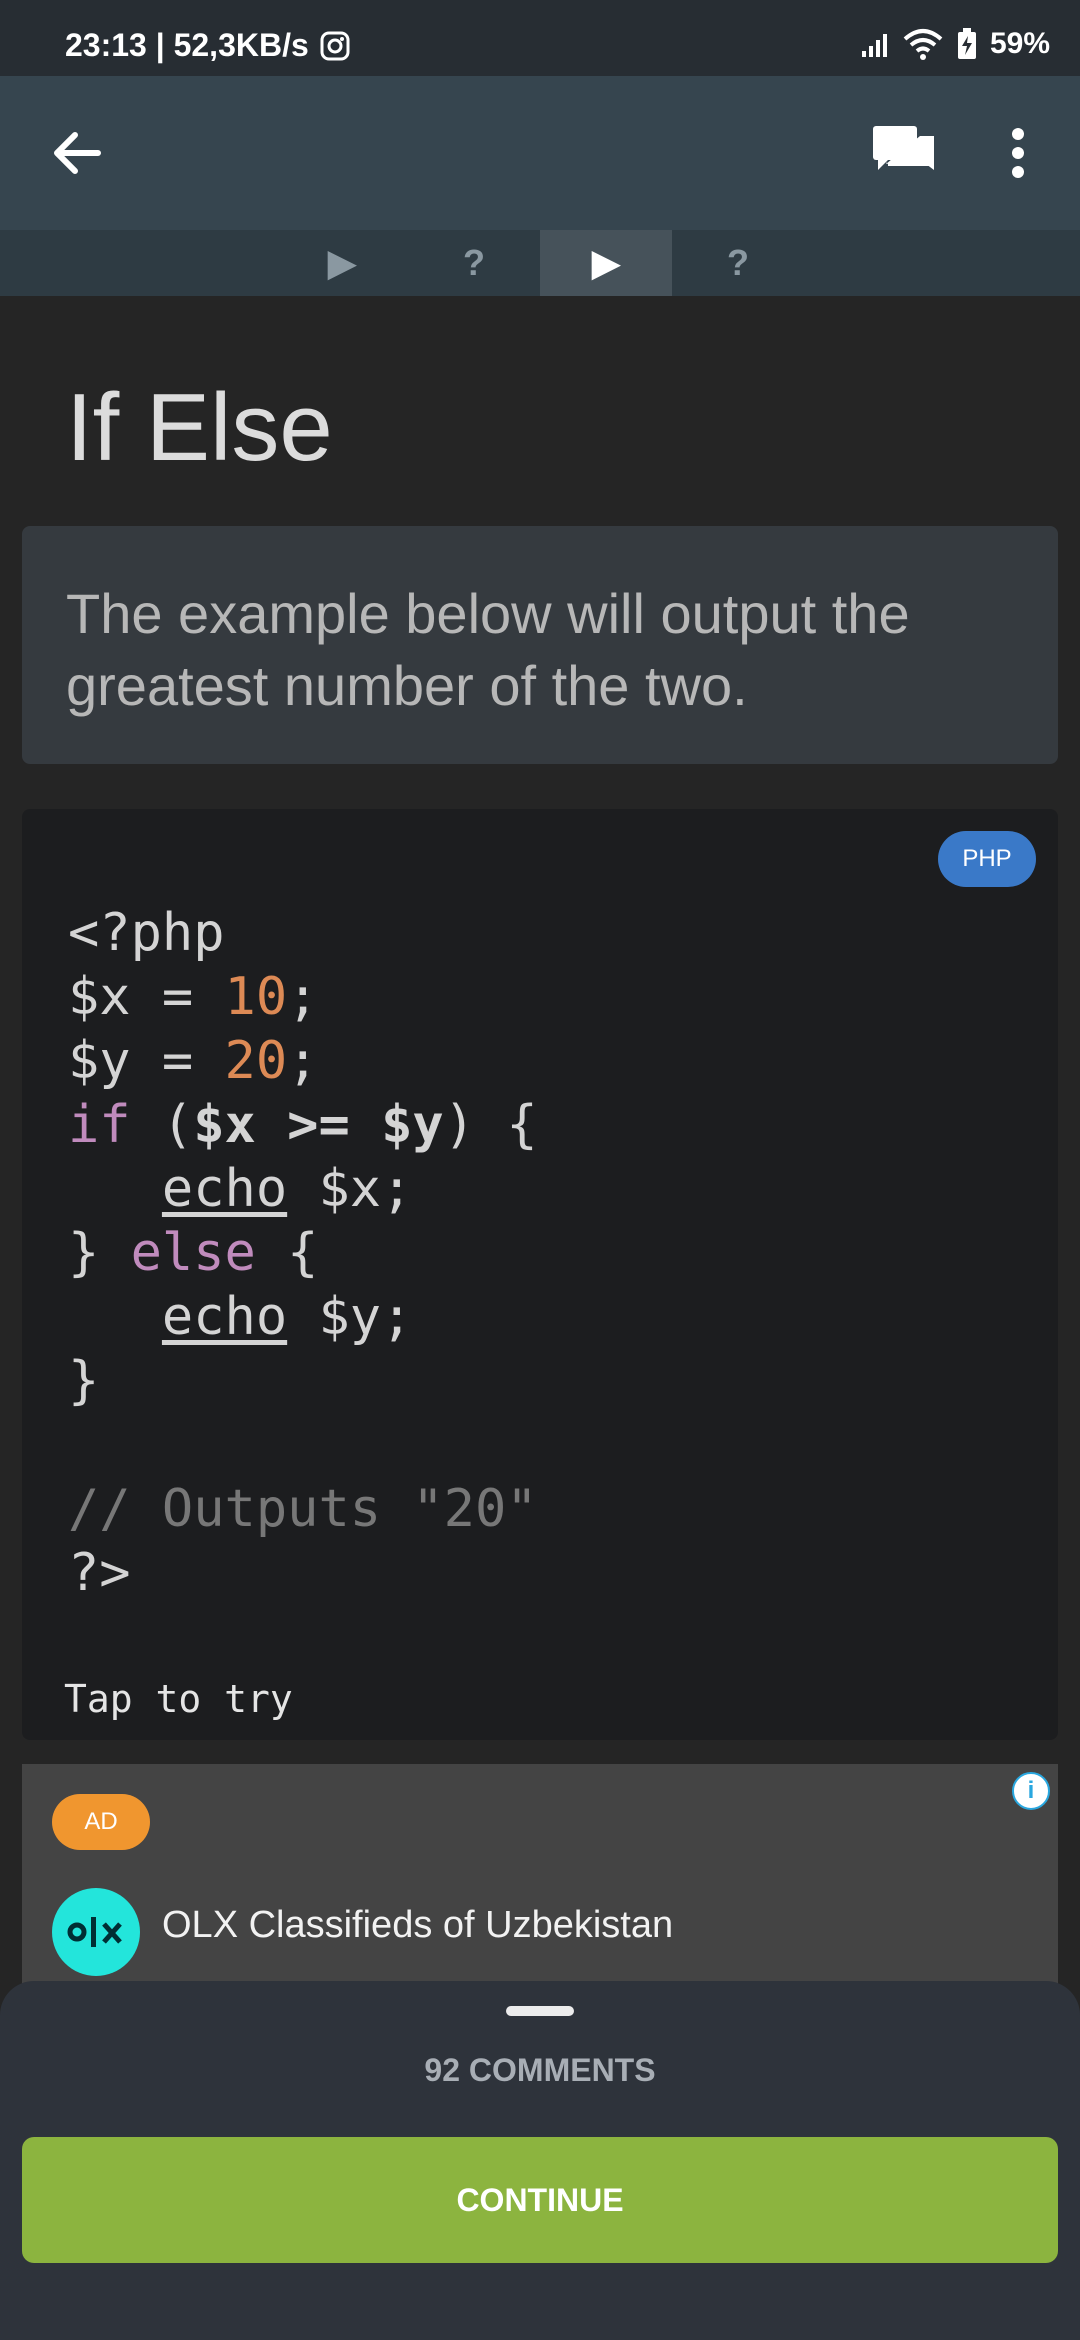 The height and width of the screenshot is (2340, 1080). I want to click on tab-lesson-play-1: ▶, so click(342, 263).